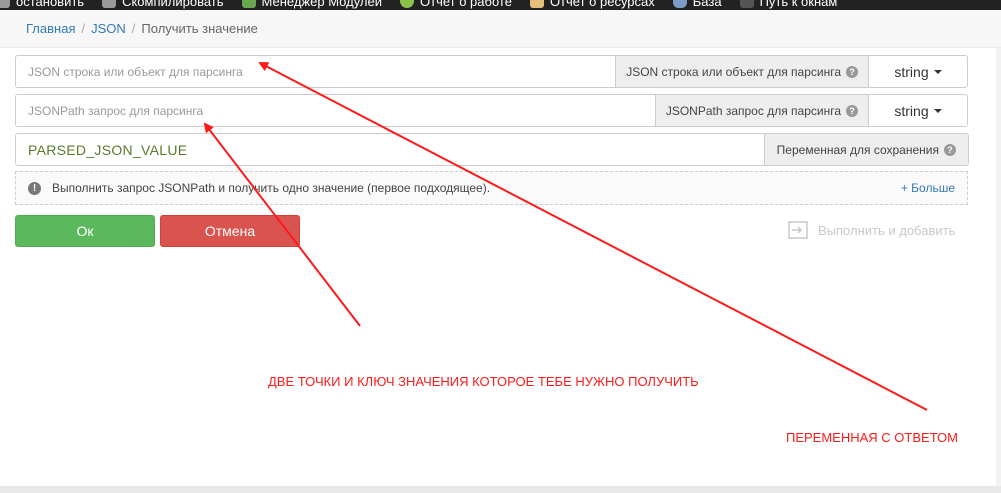 Image resolution: width=1001 pixels, height=493 pixels. What do you see at coordinates (316, 71) in the screenshot?
I see `json-string-input` at bounding box center [316, 71].